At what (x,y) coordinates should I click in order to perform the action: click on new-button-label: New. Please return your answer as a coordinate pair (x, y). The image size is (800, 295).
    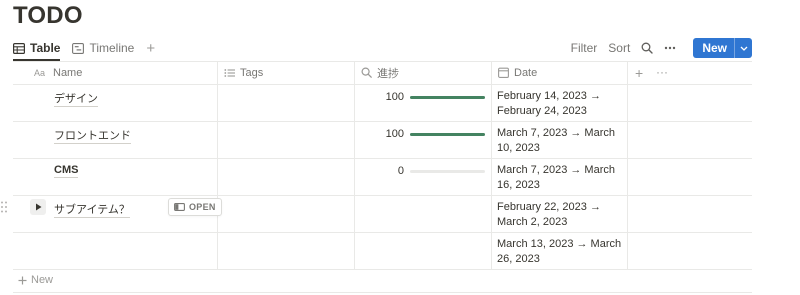
    Looking at the image, I should click on (714, 48).